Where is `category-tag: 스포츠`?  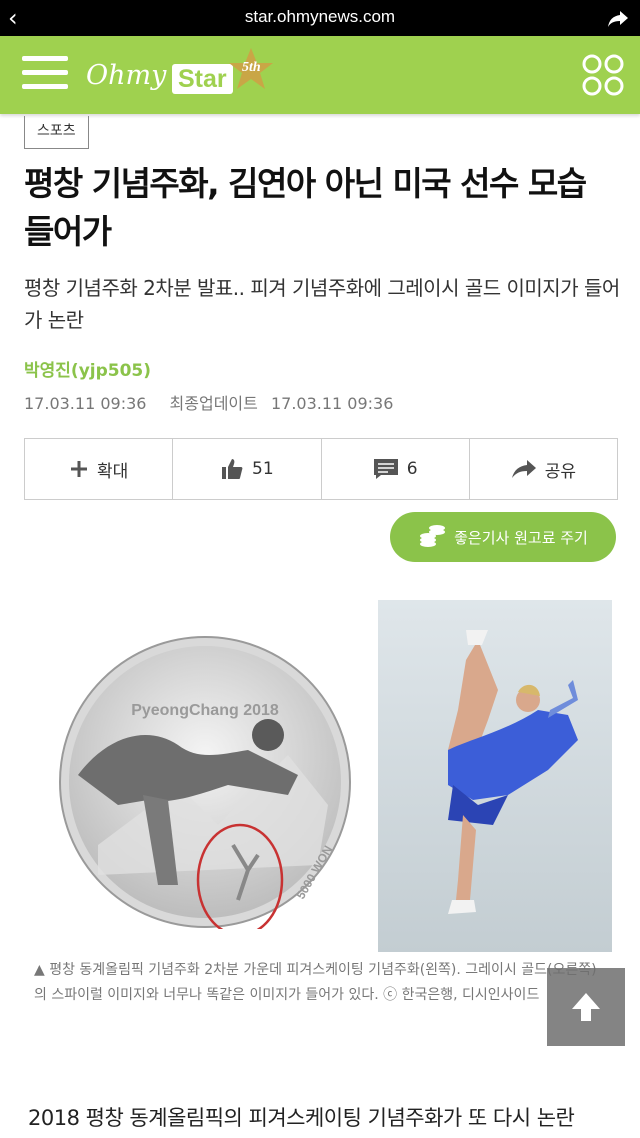
category-tag: 스포츠 is located at coordinates (56, 132).